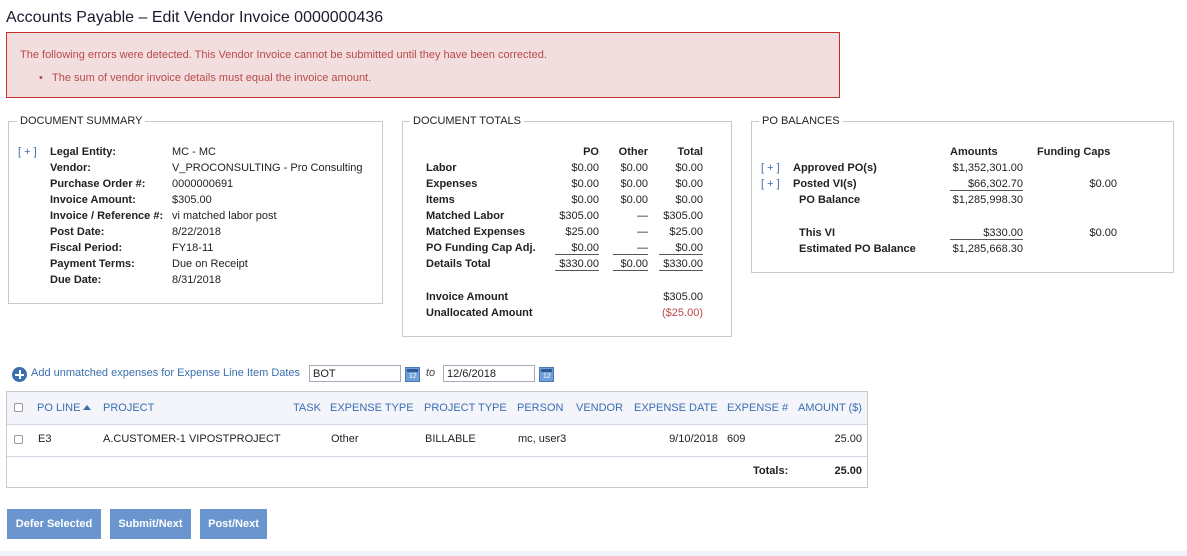 Image resolution: width=1187 pixels, height=556 pixels. Describe the element at coordinates (479, 313) in the screenshot. I see `unallocated-amount-label: Unallocated Amount` at that location.